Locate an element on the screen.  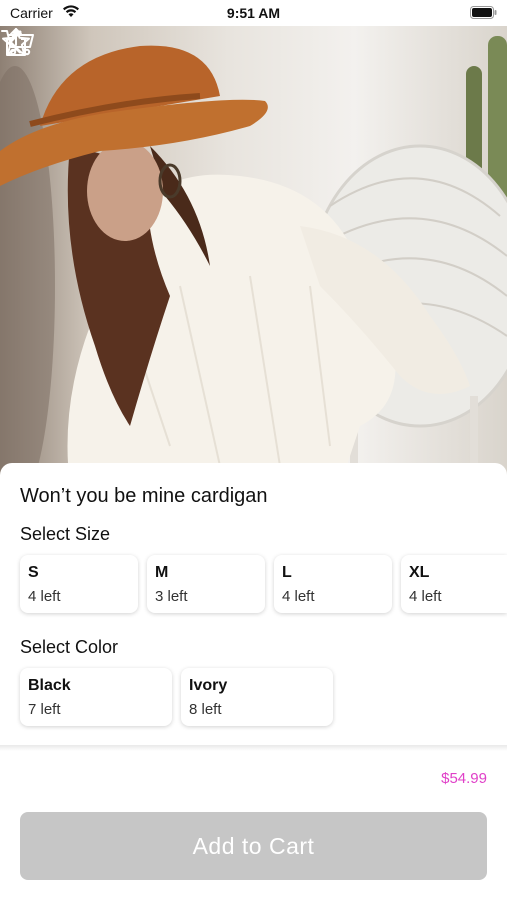
size-name: S is located at coordinates (33, 572).